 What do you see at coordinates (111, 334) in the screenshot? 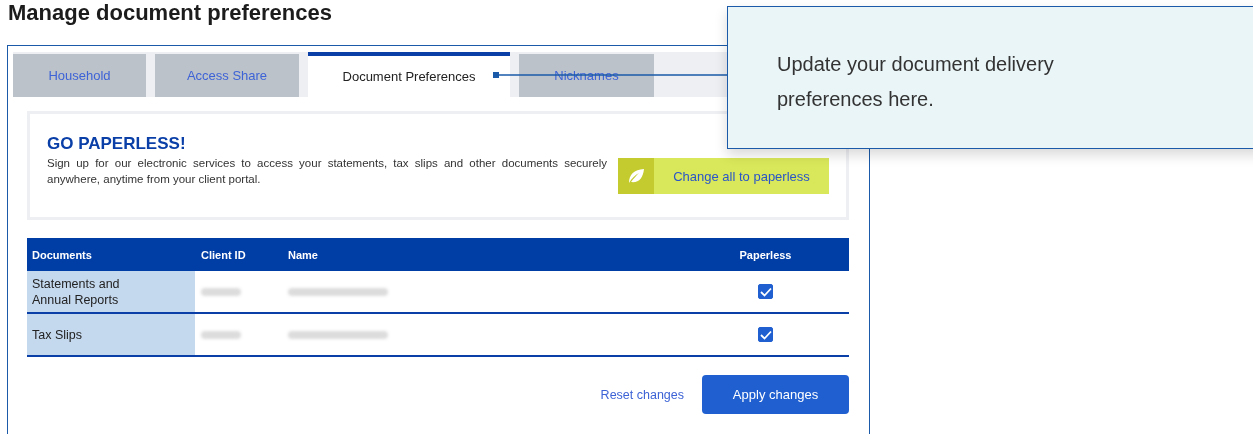
I see `document-cell: Tax Slips` at bounding box center [111, 334].